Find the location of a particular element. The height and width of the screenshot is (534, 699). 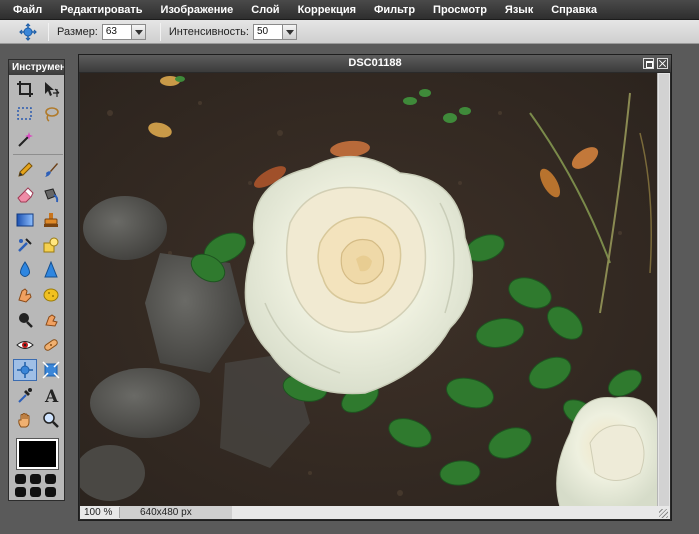

menu-filter: Фильтр is located at coordinates (394, 10).